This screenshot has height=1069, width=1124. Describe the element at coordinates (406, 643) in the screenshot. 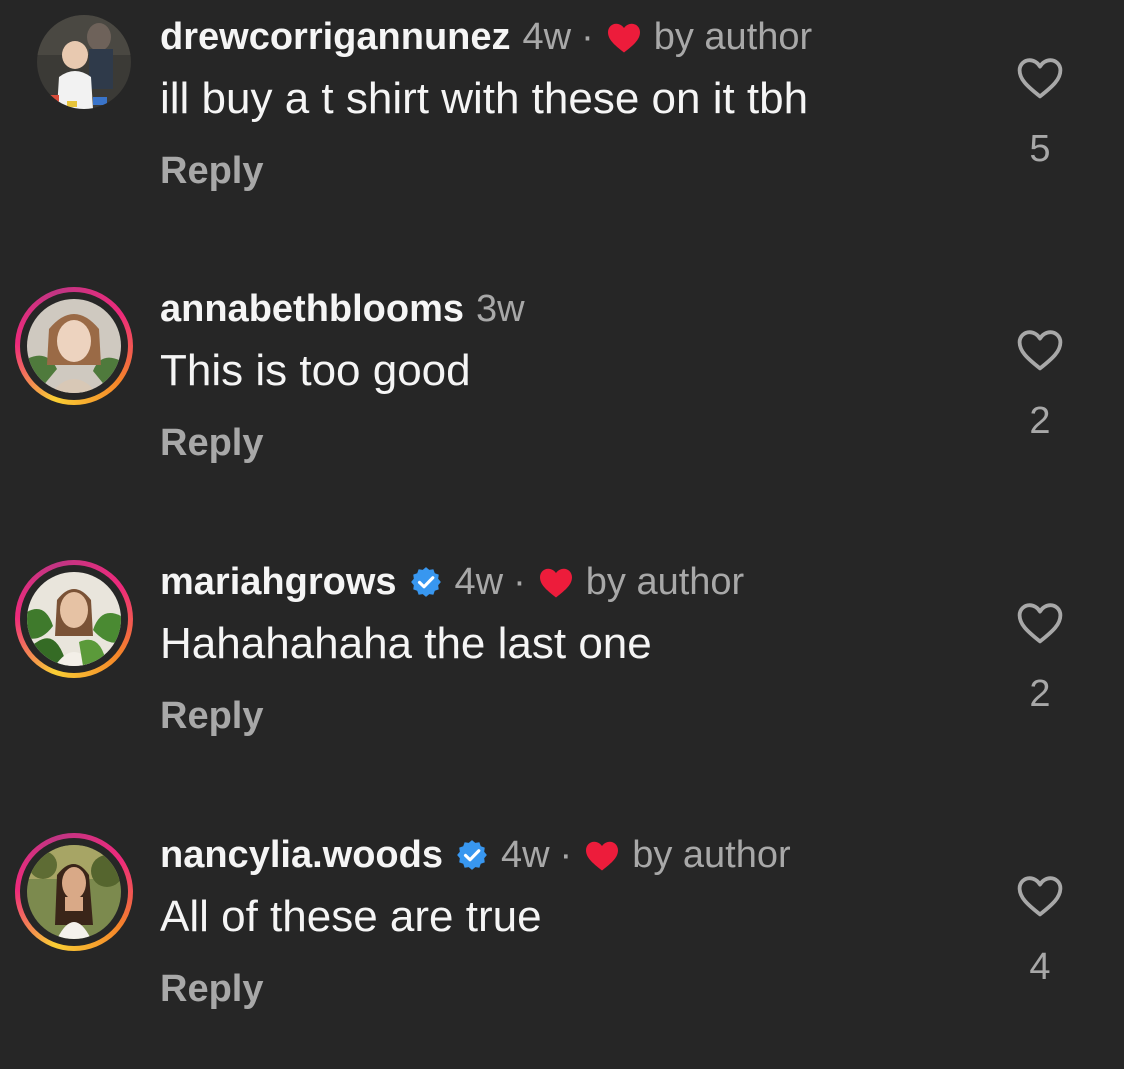

I see `comment-text: Hahahahaha the last one` at that location.